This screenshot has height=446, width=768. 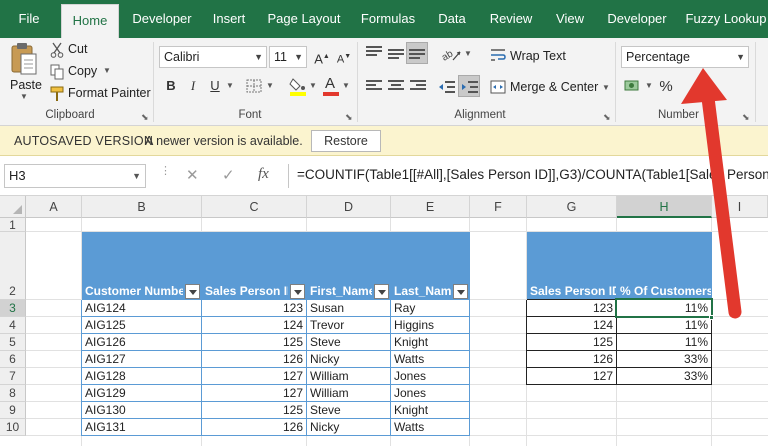 I want to click on italic-button: I, so click(x=193, y=86).